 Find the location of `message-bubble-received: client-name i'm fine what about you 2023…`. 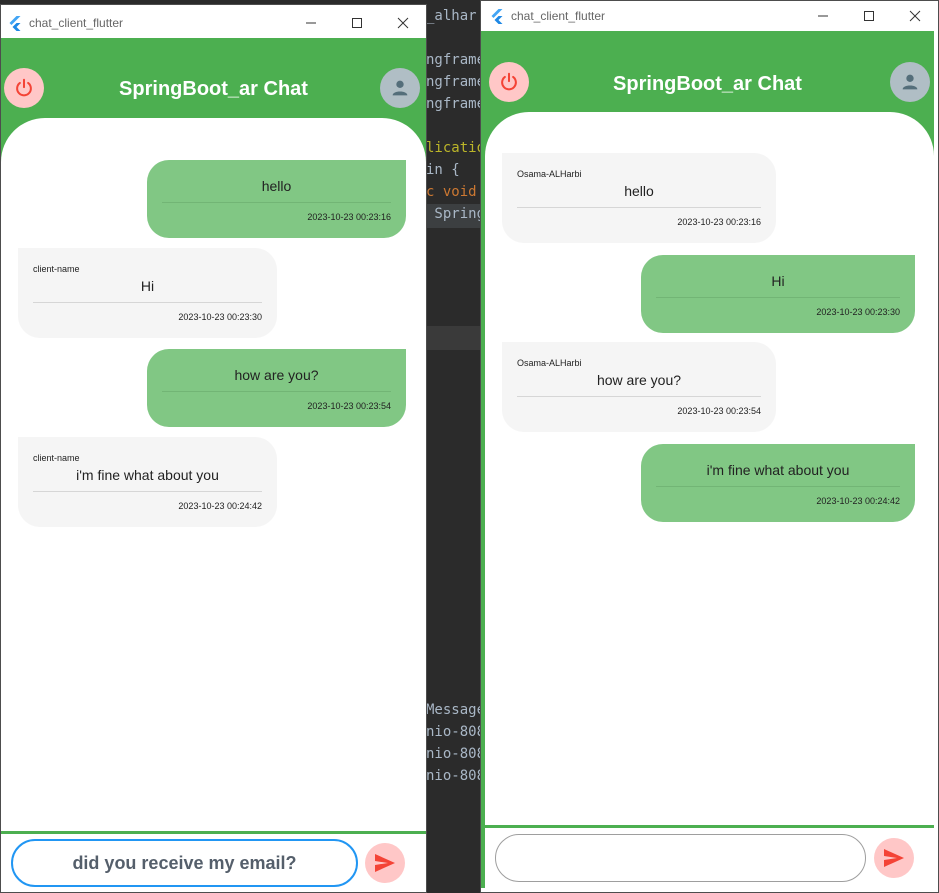

message-bubble-received: client-name i'm fine what about you 2023… is located at coordinates (147, 482).